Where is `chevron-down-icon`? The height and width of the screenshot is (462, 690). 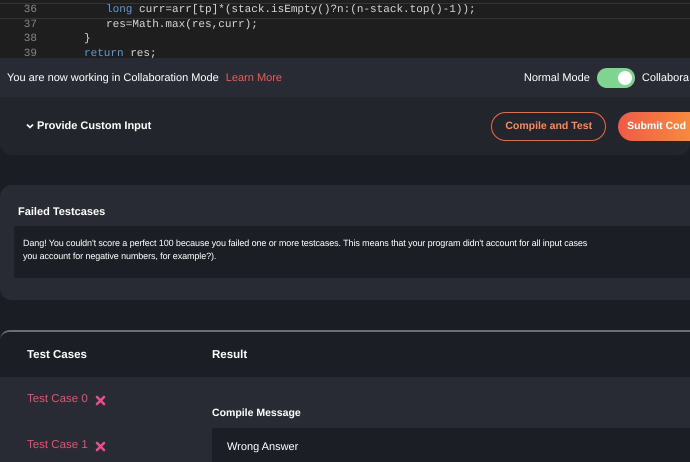 chevron-down-icon is located at coordinates (30, 126).